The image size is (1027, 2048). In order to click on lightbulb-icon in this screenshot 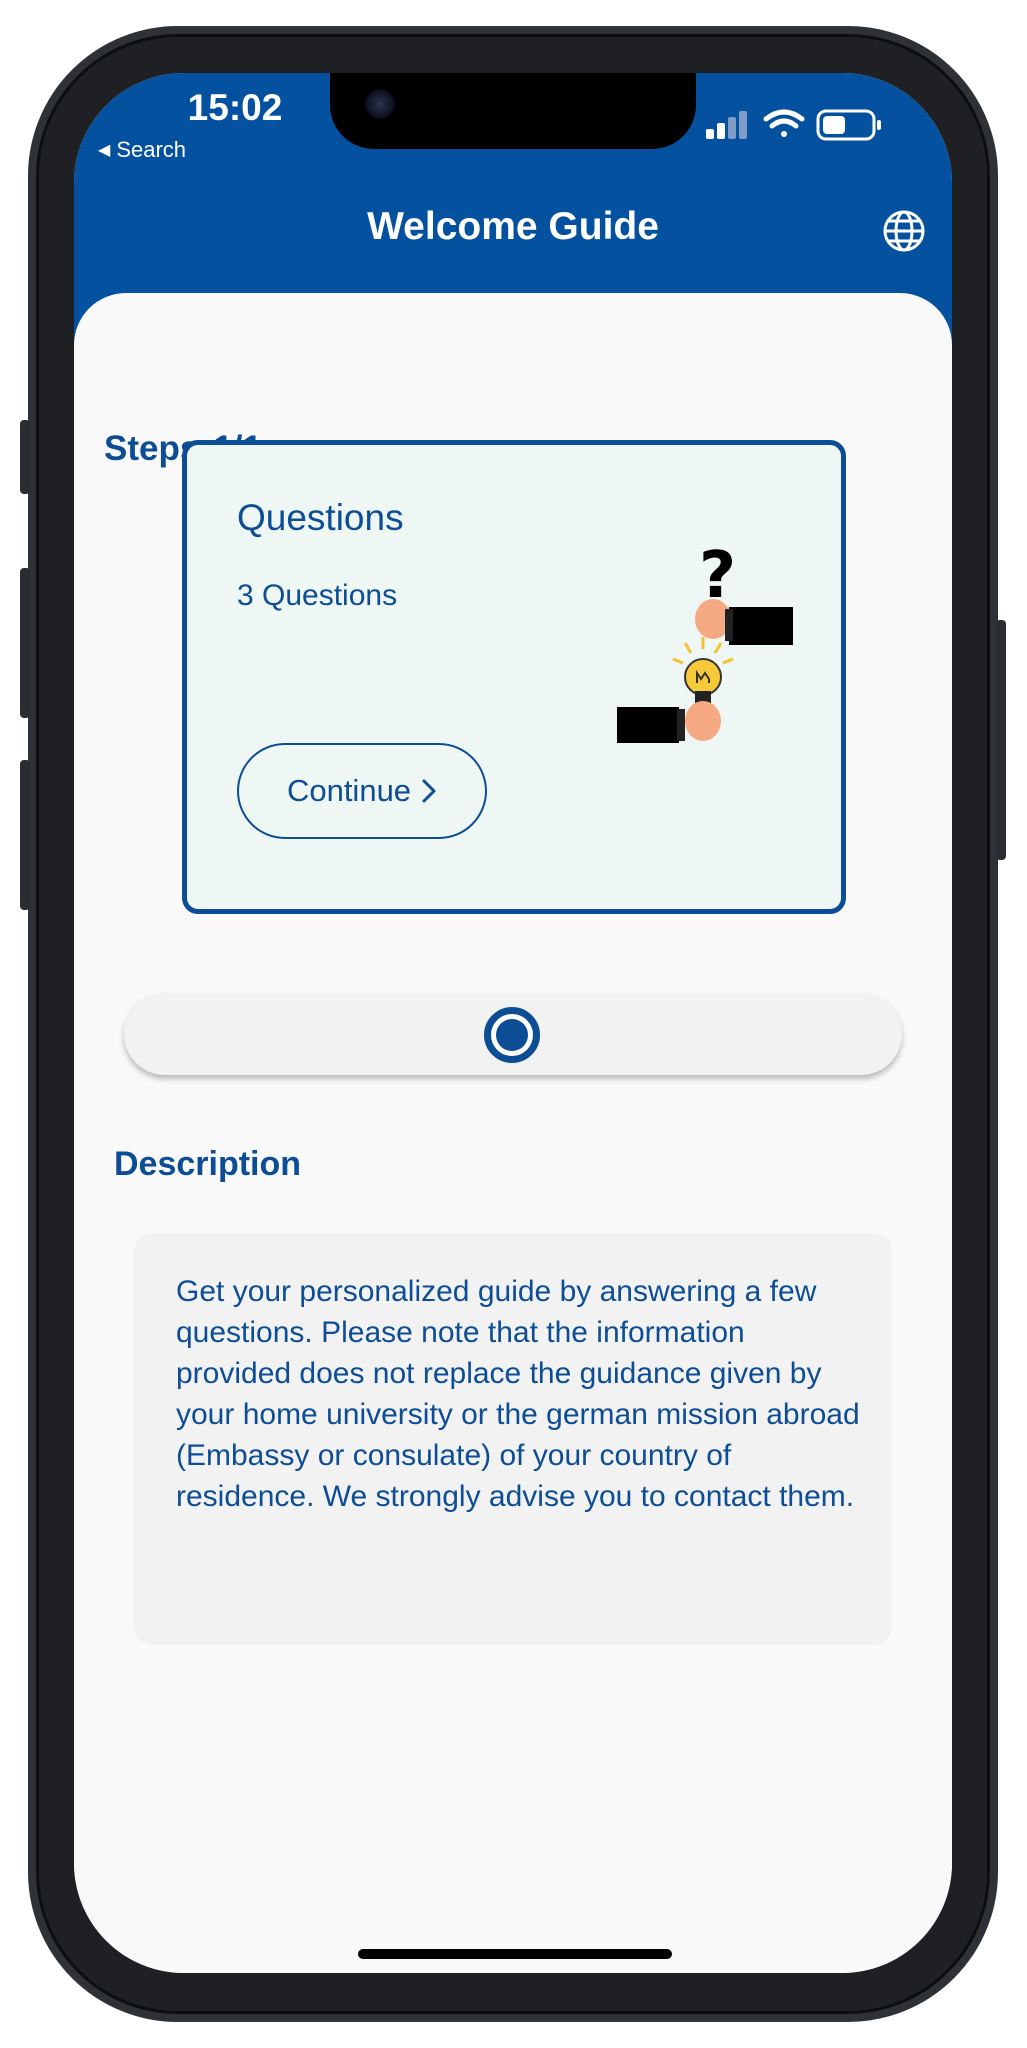, I will do `click(703, 670)`.